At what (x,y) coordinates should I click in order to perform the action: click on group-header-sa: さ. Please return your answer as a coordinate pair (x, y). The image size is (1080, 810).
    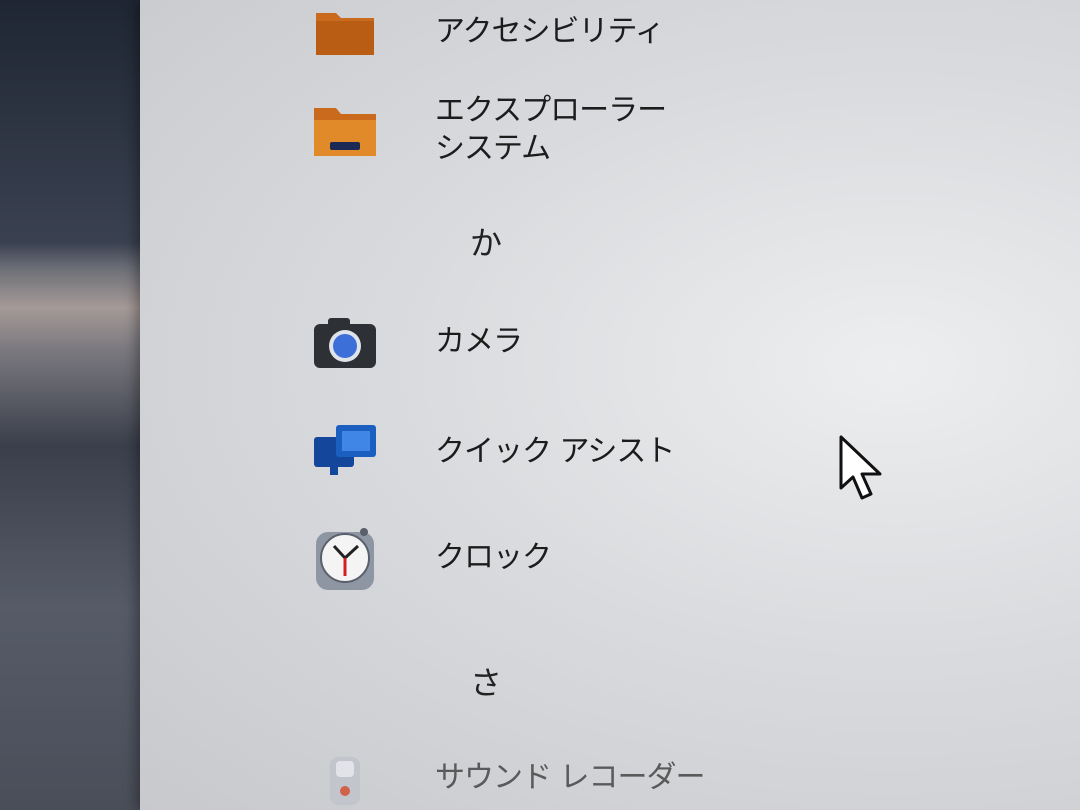
    Looking at the image, I should click on (486, 681).